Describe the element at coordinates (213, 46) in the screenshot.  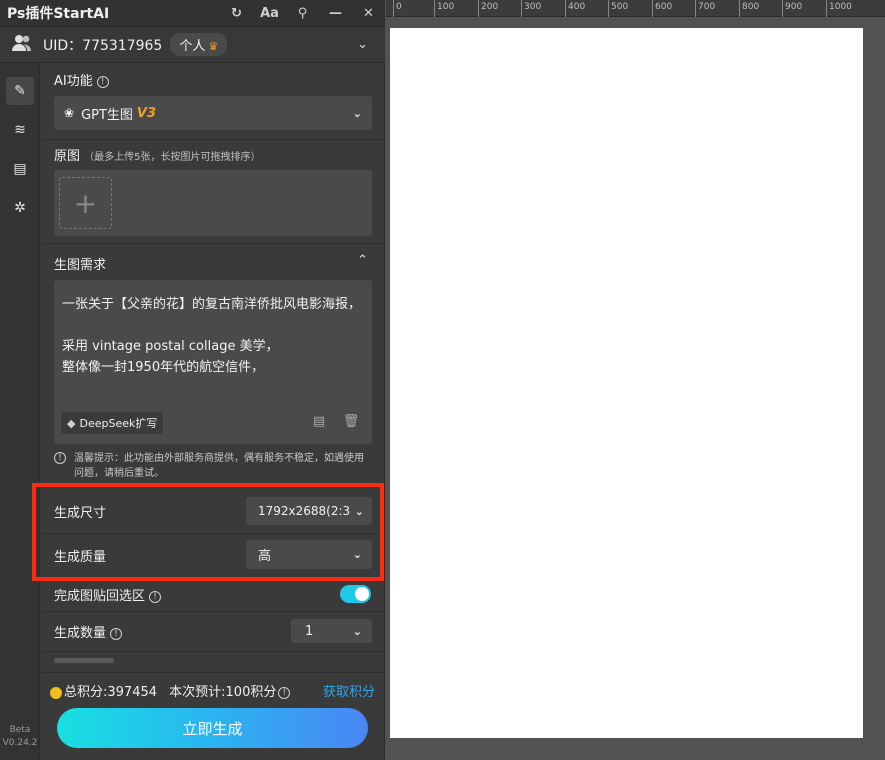
I see `crown-icon: ♛` at that location.